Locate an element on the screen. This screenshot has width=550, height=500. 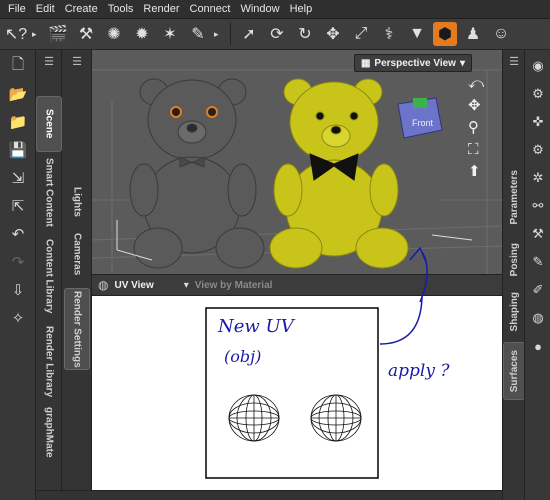
person-icon: ☺ is located at coordinates (501, 34).